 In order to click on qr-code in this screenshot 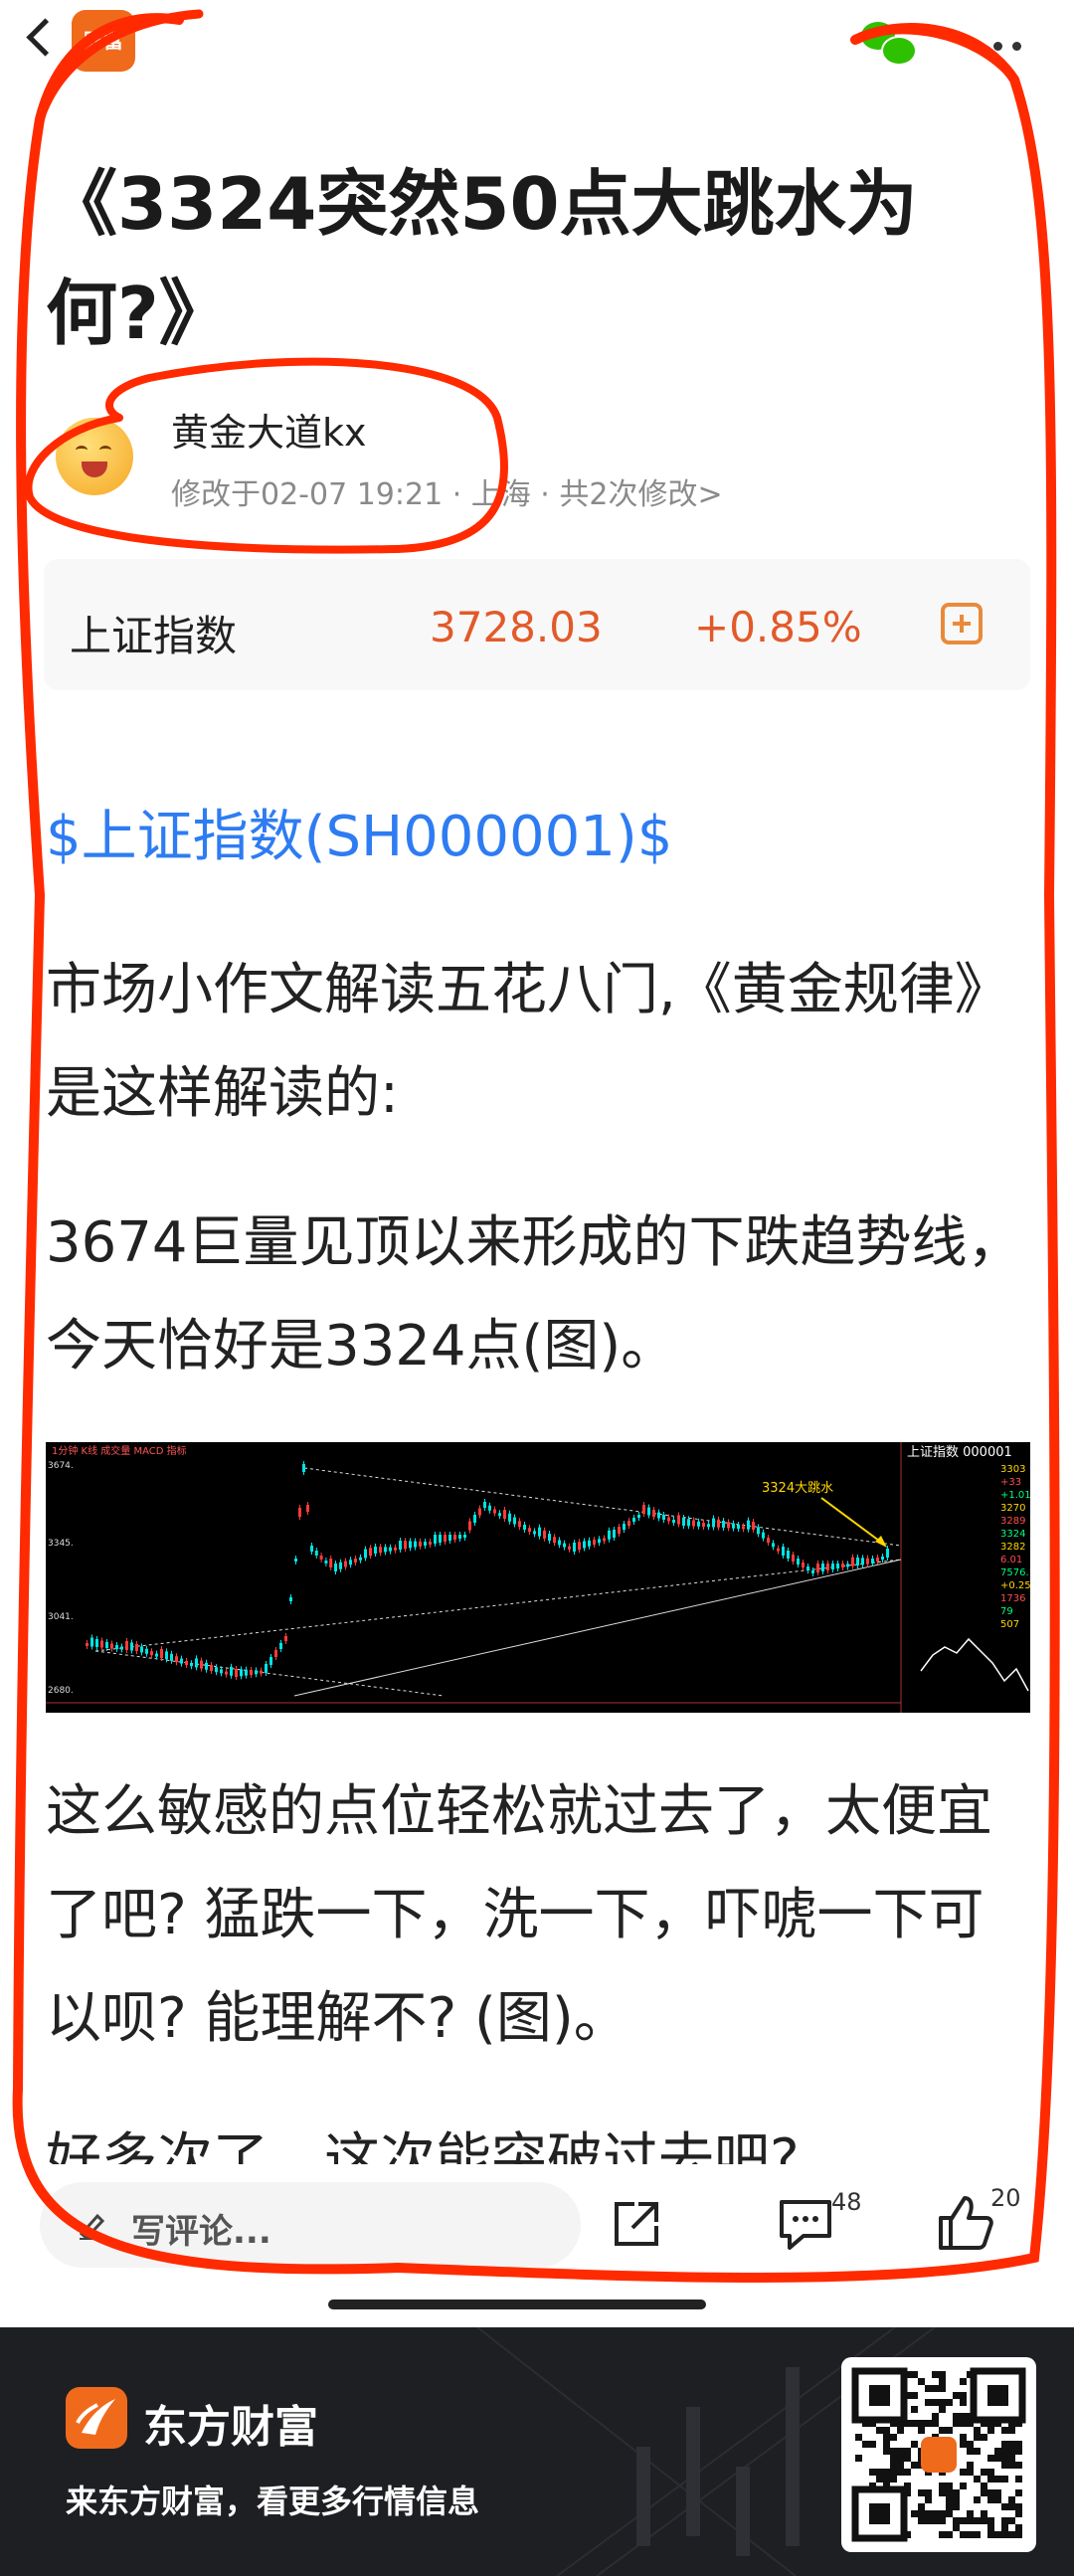, I will do `click(938, 2454)`.